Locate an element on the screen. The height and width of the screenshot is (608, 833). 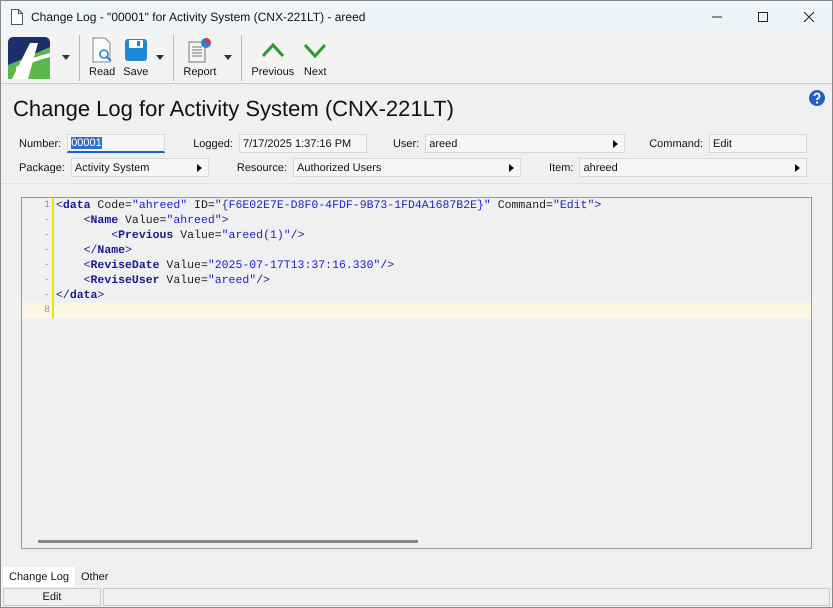
code-line: <Name Value="ahreed"> is located at coordinates (155, 220).